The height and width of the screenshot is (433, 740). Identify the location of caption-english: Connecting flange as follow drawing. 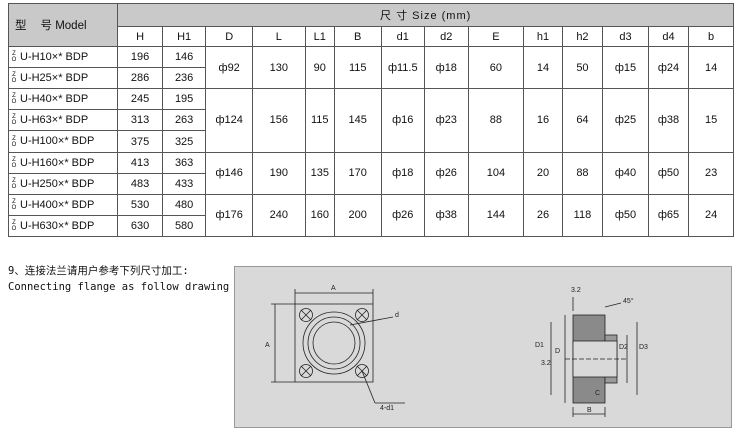
(119, 287).